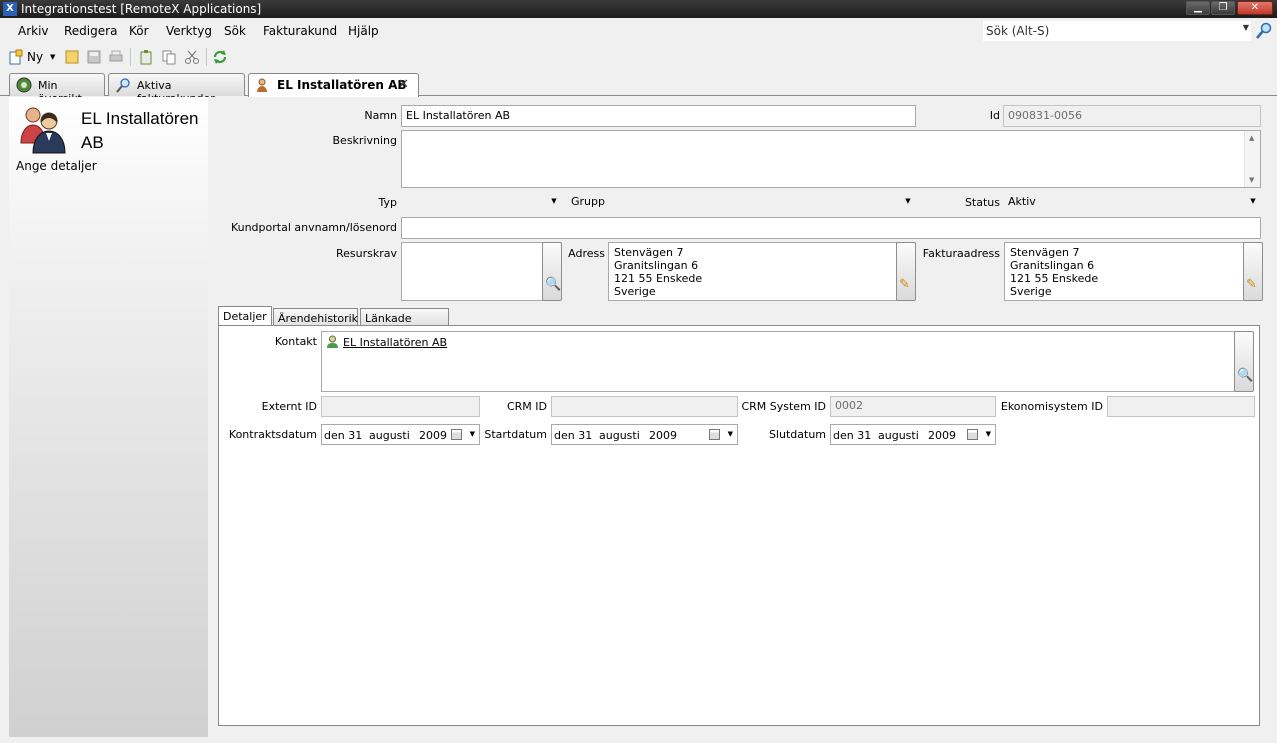  What do you see at coordinates (644, 434) in the screenshot?
I see `start-date-picker: den 31 augusti 2009 ▼` at bounding box center [644, 434].